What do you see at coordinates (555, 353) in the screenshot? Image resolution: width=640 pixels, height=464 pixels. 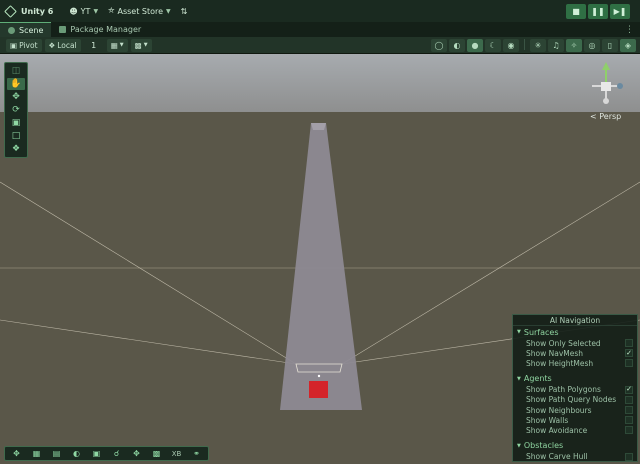 I see `option-label: Show NavMesh` at bounding box center [555, 353].